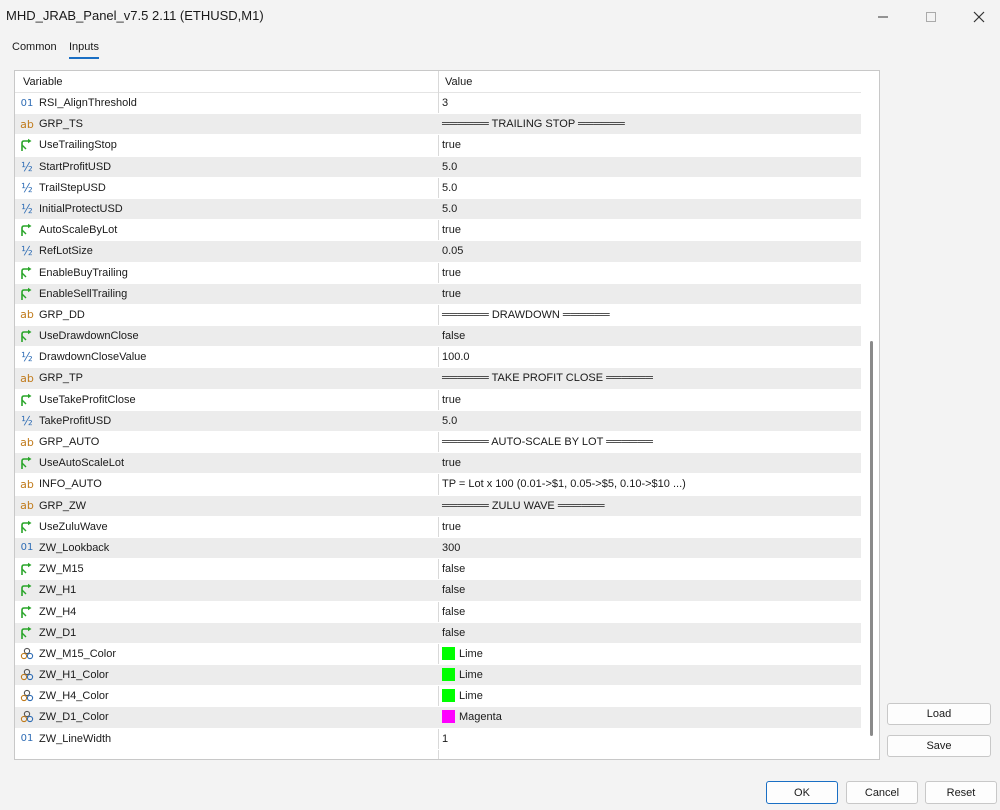 The image size is (1000, 810). What do you see at coordinates (61, 569) in the screenshot?
I see `variable-name: ZW_M15` at bounding box center [61, 569].